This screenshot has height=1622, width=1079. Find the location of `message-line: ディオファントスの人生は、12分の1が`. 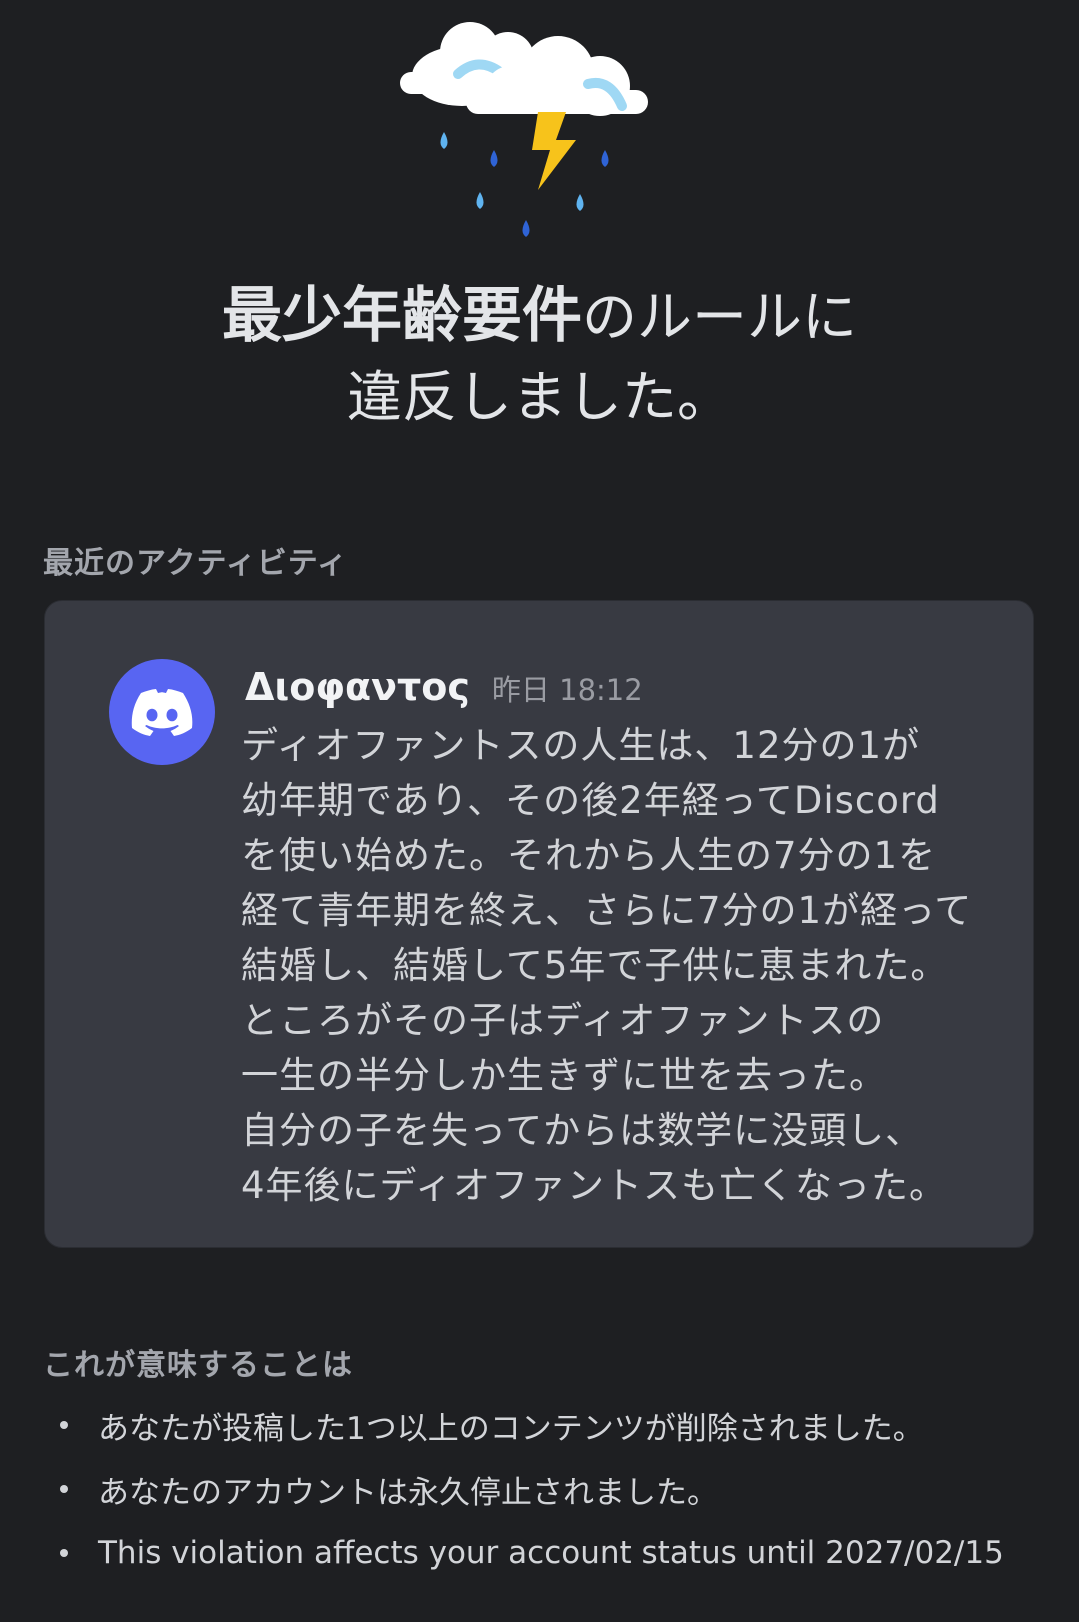

message-line: ディオファントスの人生は、12分の1が is located at coordinates (581, 745).